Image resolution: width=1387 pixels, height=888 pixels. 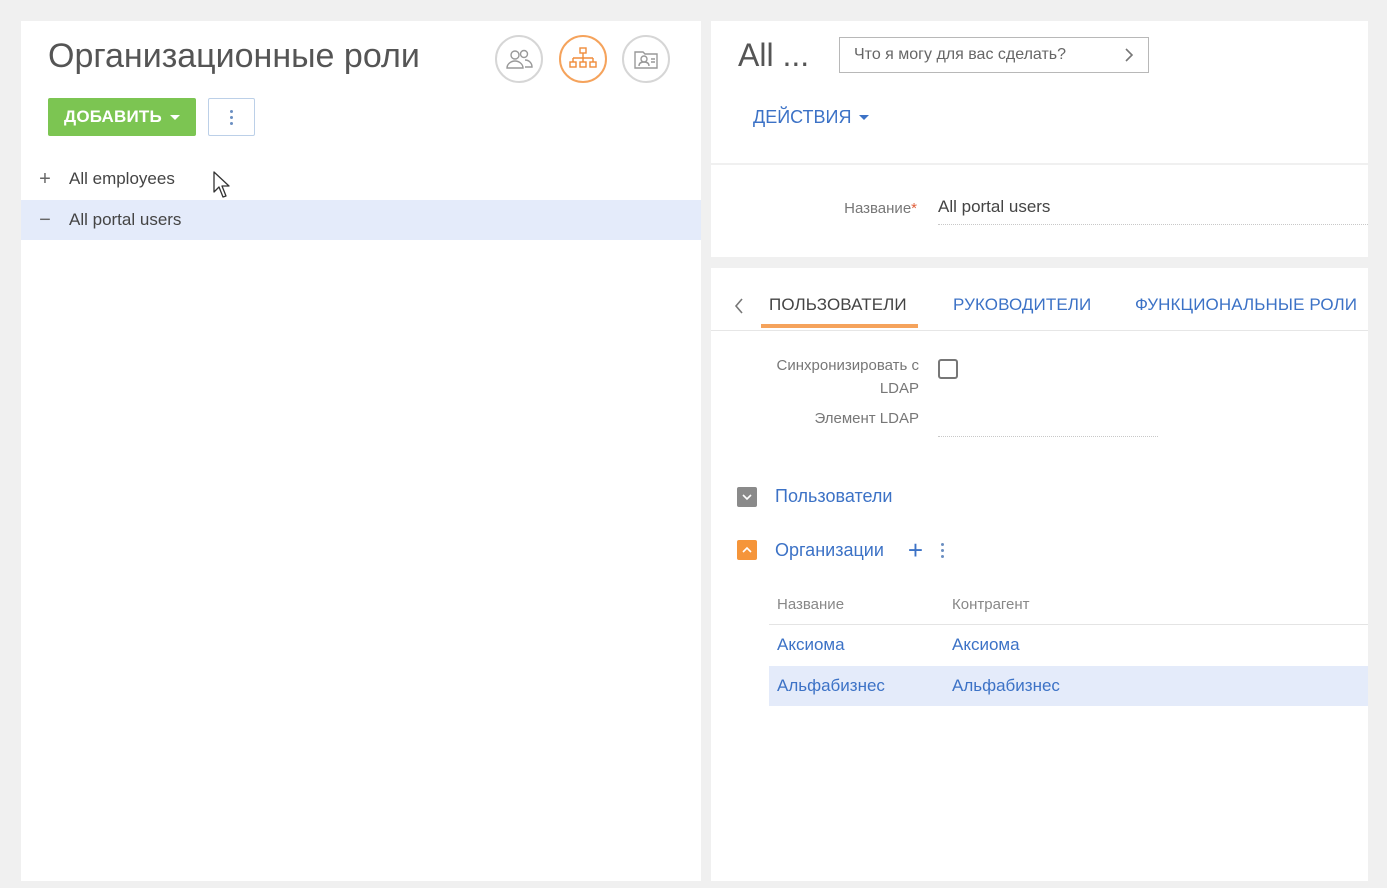 I want to click on more-actions-button, so click(x=231, y=117).